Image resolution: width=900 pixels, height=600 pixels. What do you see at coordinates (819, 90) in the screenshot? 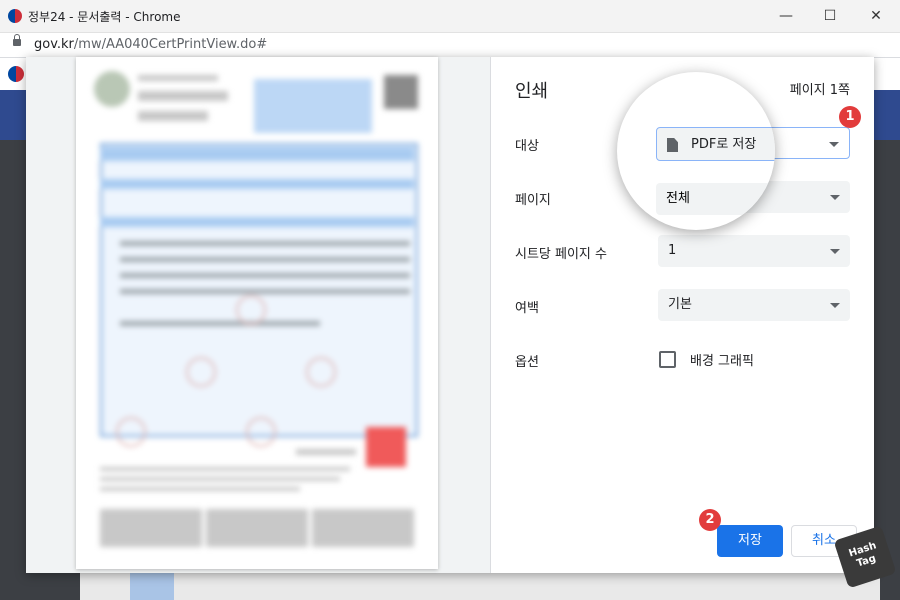
I see `page-count: 페이지 1쪽` at bounding box center [819, 90].